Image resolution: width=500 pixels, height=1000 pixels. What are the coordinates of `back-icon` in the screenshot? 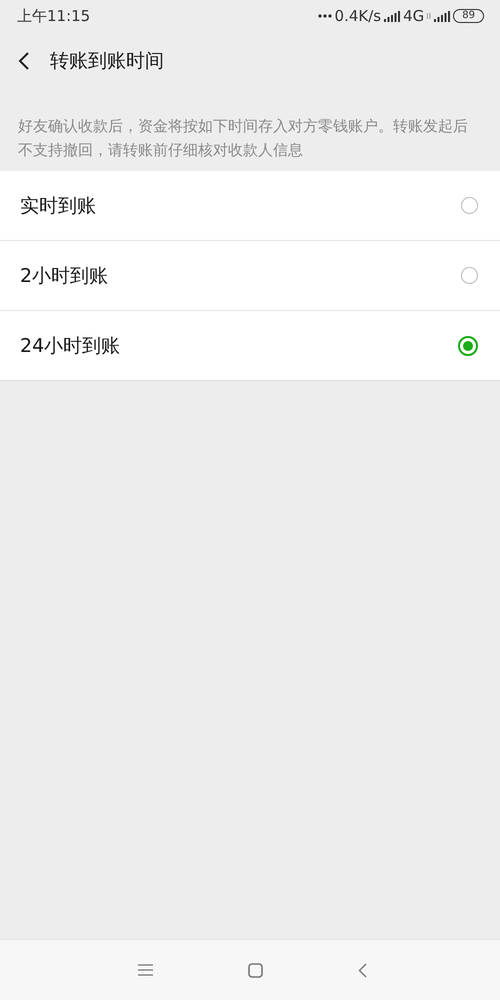 It's located at (24, 61).